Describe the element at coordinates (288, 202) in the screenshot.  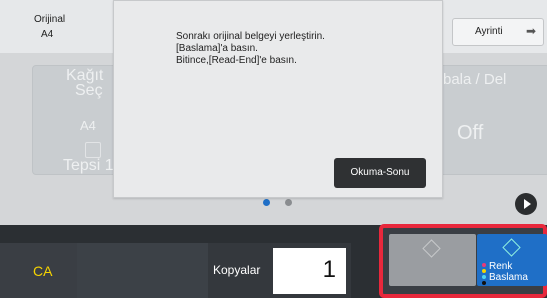
I see `page-dot` at that location.